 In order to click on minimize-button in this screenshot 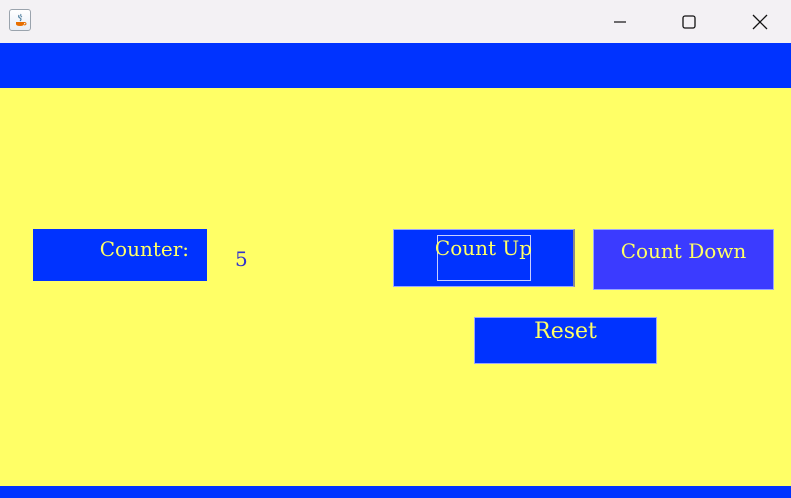, I will do `click(620, 21)`.